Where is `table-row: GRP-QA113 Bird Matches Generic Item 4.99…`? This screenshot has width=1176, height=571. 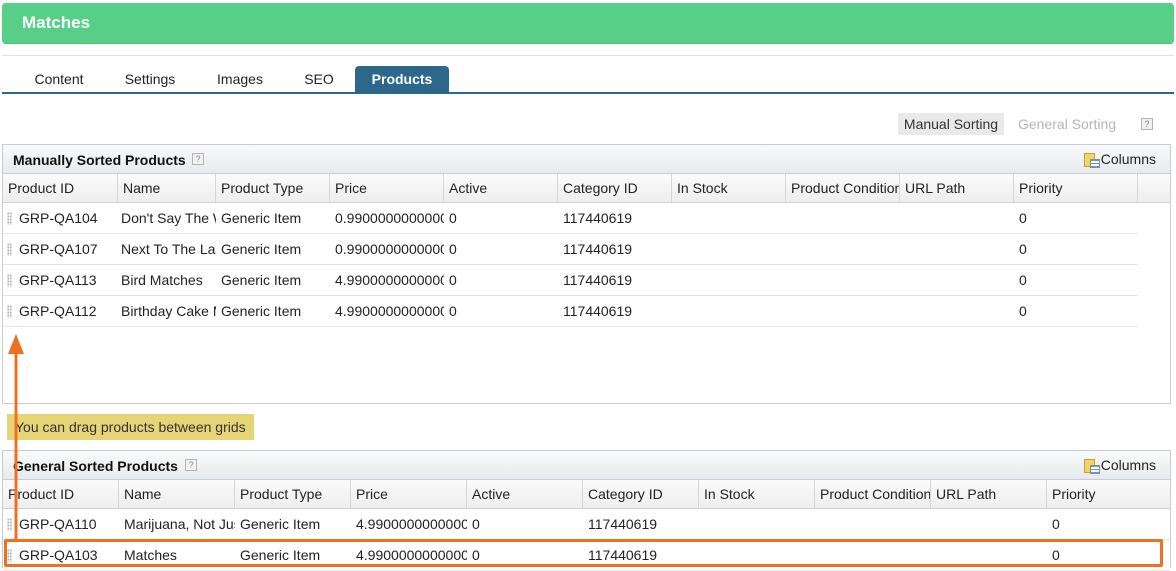 table-row: GRP-QA113 Bird Matches Generic Item 4.99… is located at coordinates (570, 280).